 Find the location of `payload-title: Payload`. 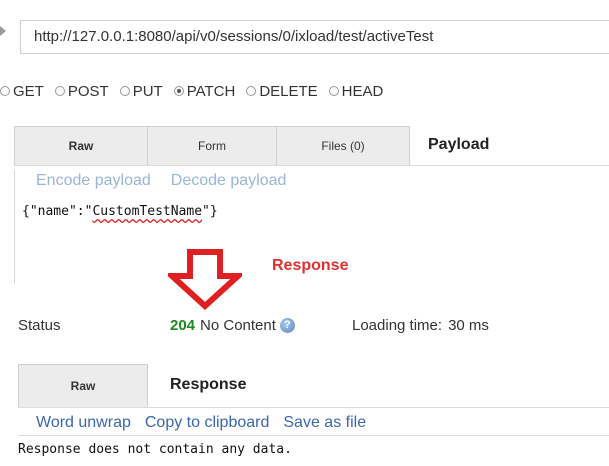

payload-title: Payload is located at coordinates (459, 144).